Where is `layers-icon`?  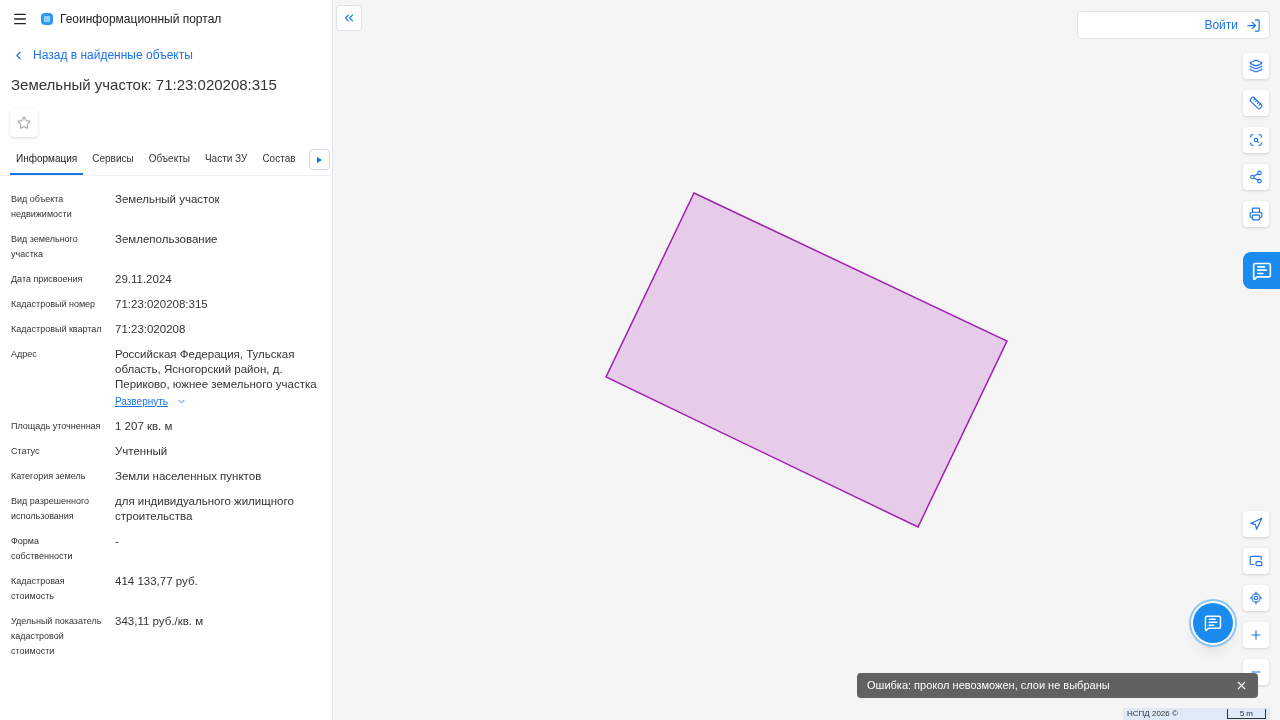 layers-icon is located at coordinates (1256, 66).